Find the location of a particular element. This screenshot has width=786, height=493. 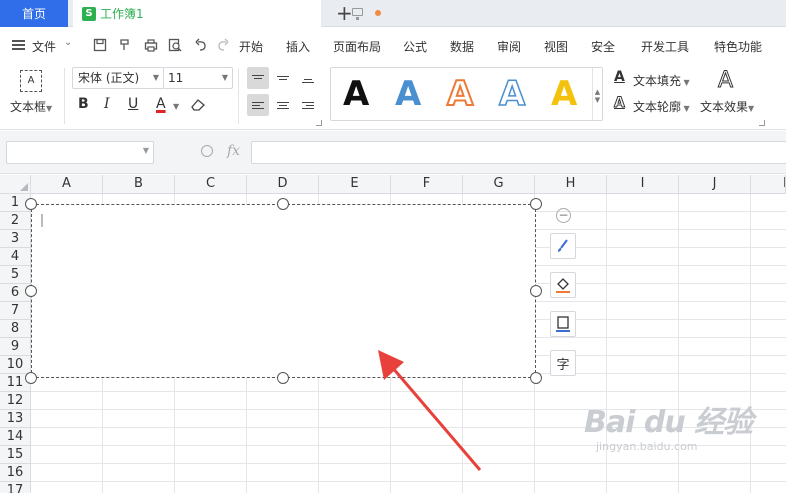

resize-handle-left is located at coordinates (31, 291).